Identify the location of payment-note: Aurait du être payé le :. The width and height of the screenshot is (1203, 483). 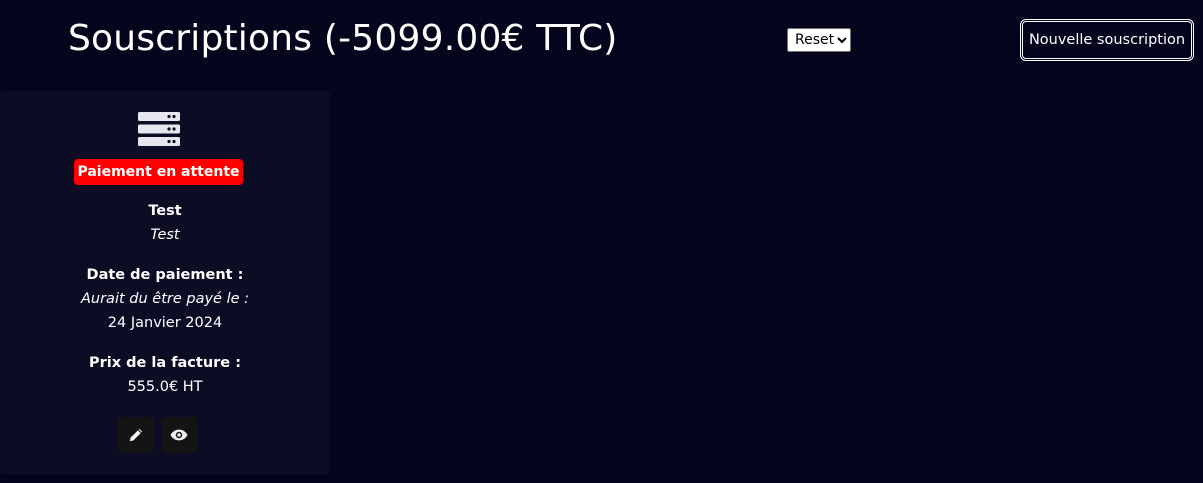
(165, 299).